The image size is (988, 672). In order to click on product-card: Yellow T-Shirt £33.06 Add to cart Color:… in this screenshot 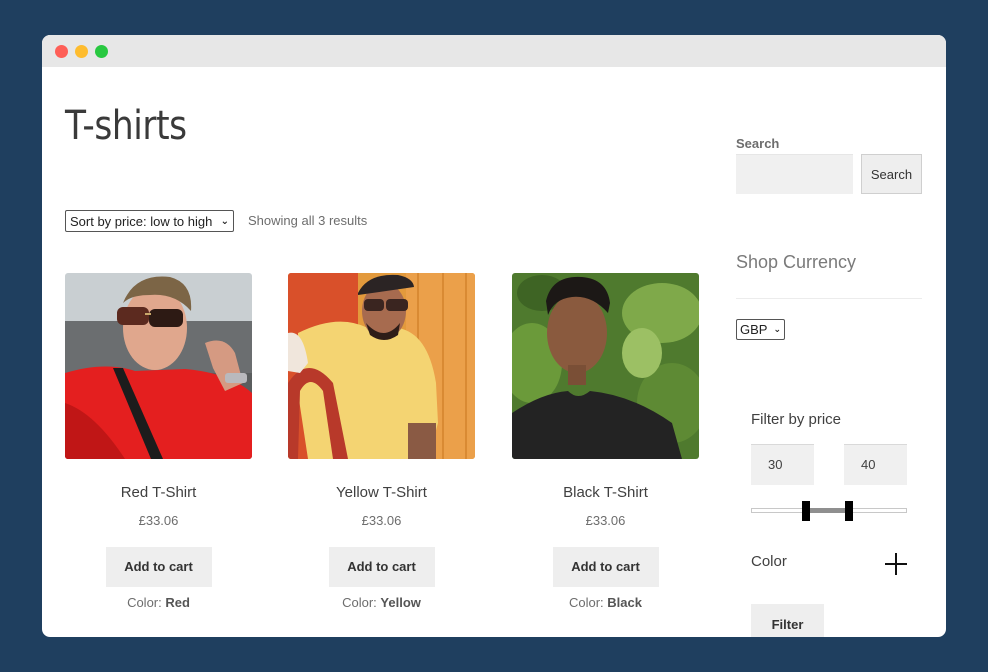, I will do `click(381, 441)`.